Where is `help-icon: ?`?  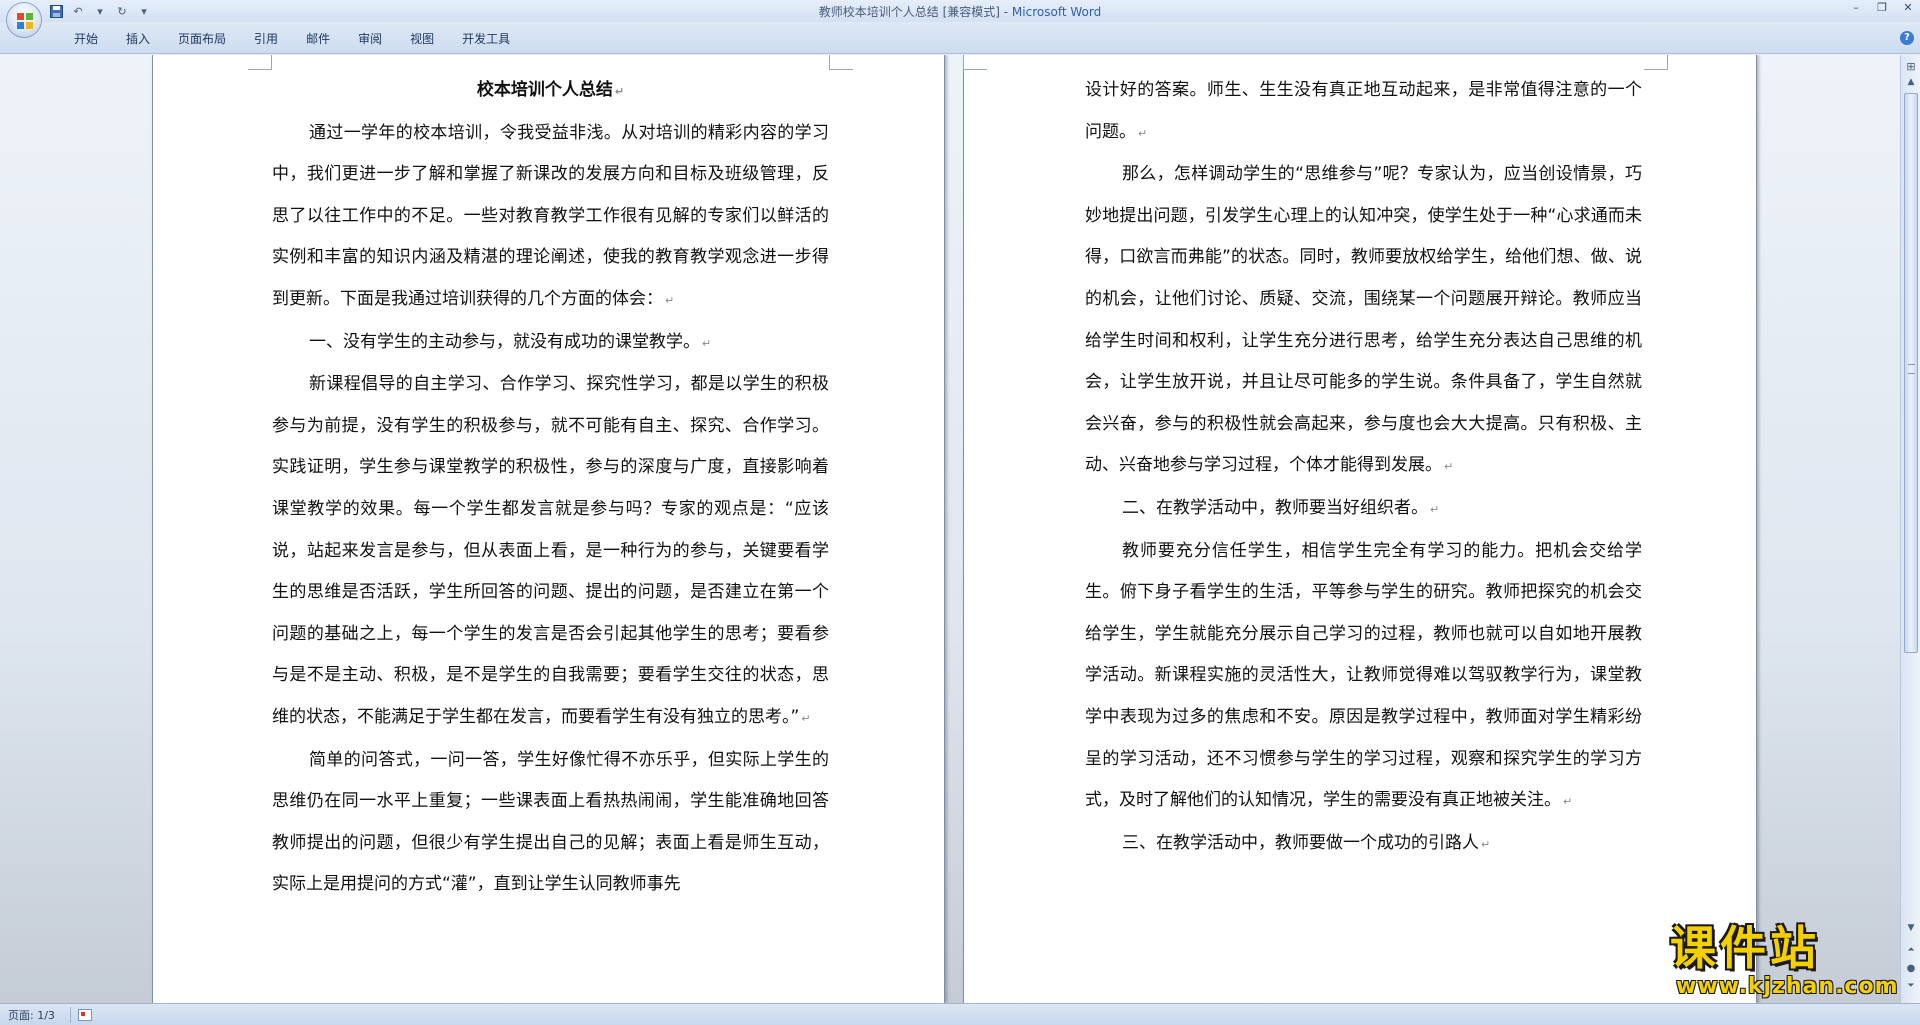
help-icon: ? is located at coordinates (1907, 38).